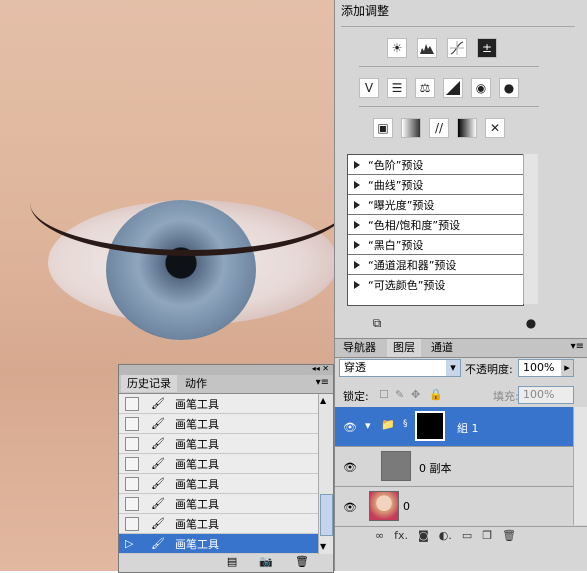  What do you see at coordinates (415, 394) in the screenshot?
I see `lock-position-icon: ✥` at bounding box center [415, 394].